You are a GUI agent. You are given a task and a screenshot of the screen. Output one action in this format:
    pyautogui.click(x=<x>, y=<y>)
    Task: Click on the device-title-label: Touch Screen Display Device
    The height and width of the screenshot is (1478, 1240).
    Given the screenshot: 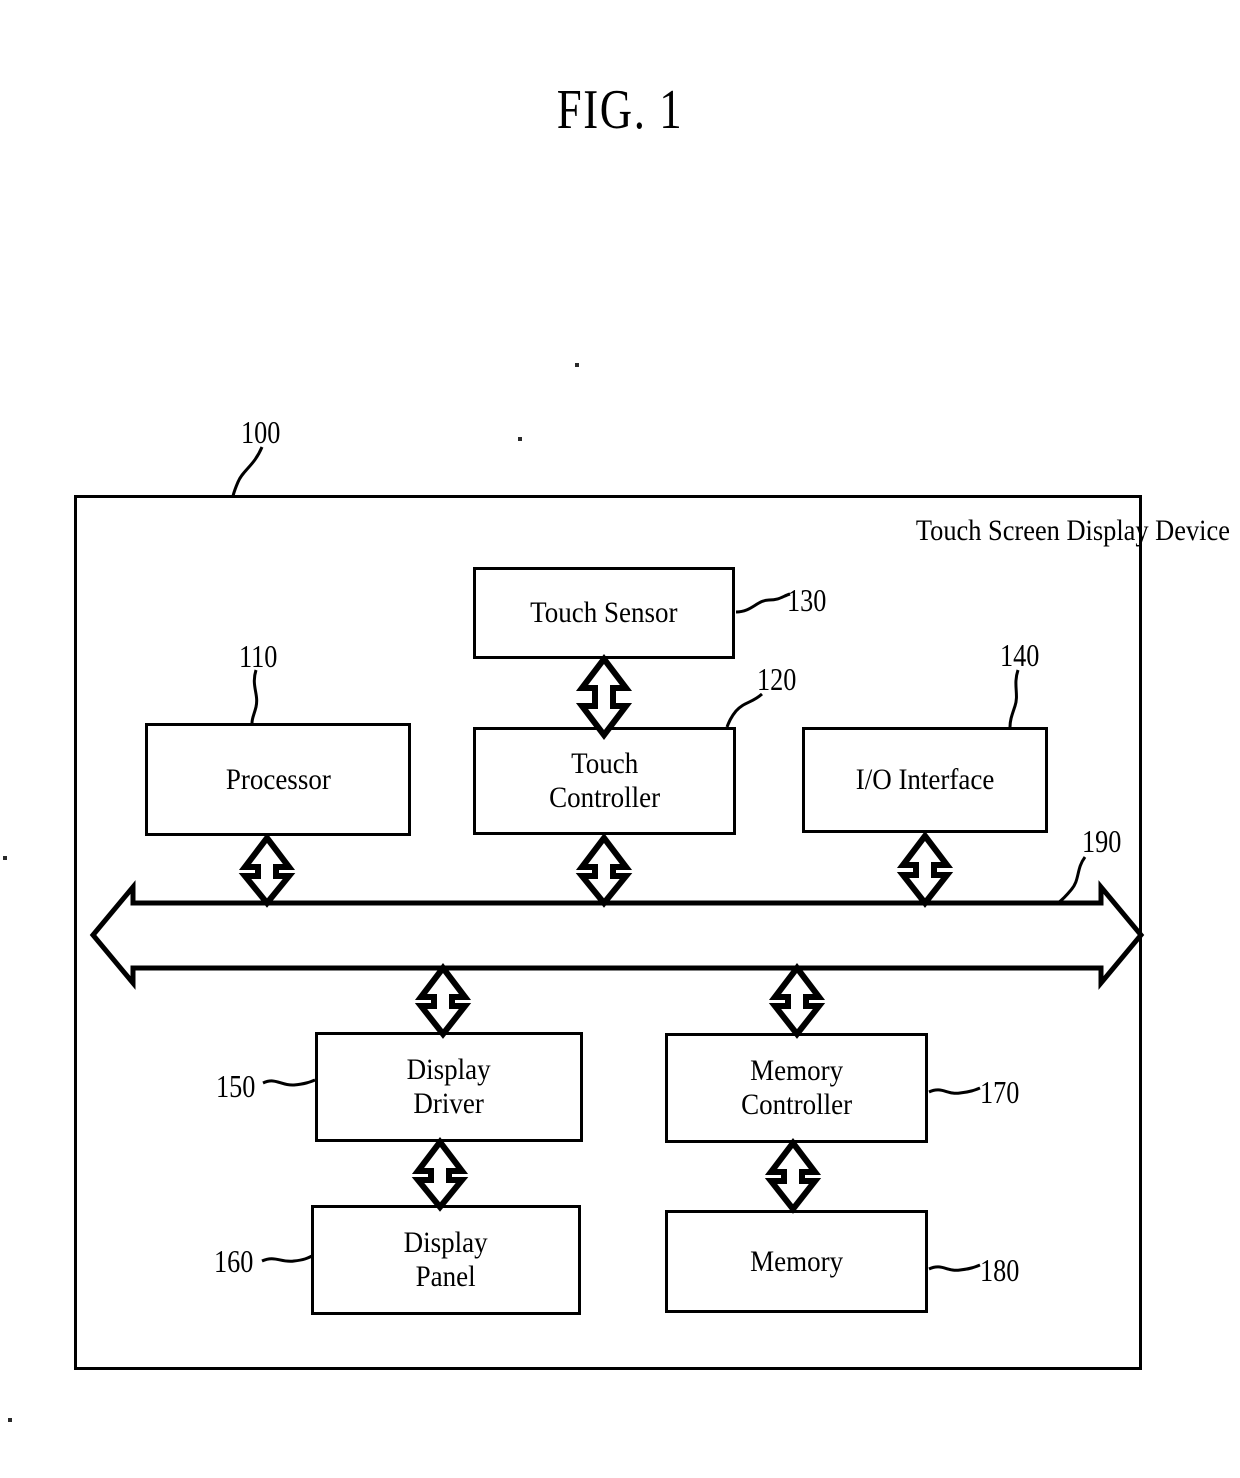 What is the action you would take?
    pyautogui.click(x=1072, y=530)
    